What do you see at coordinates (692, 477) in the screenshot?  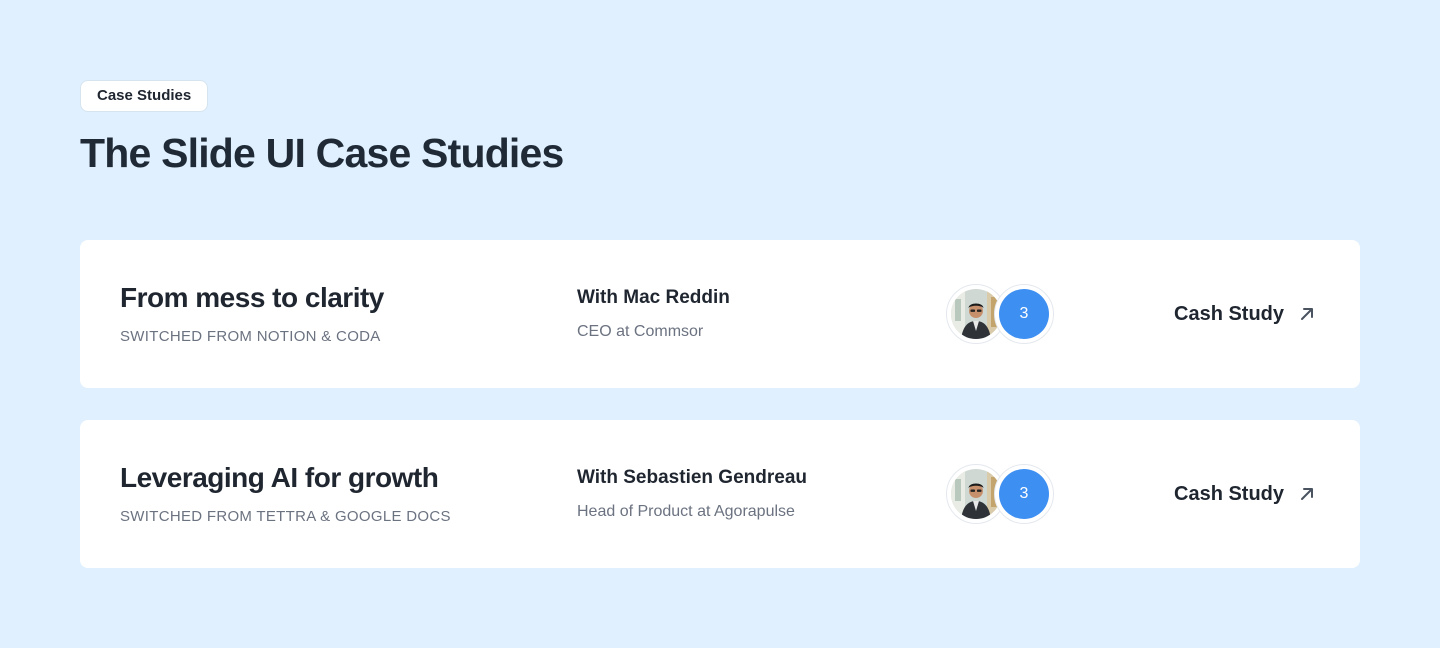 I see `person-name: With Sebastien Gendreau` at bounding box center [692, 477].